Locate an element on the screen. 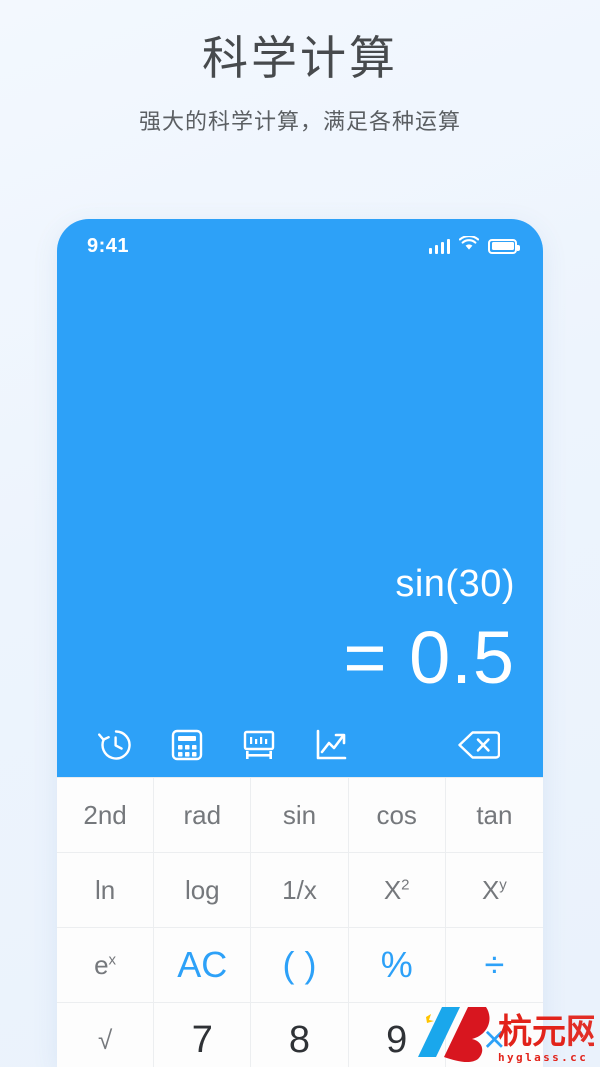  key-x: Xy is located at coordinates (494, 890).